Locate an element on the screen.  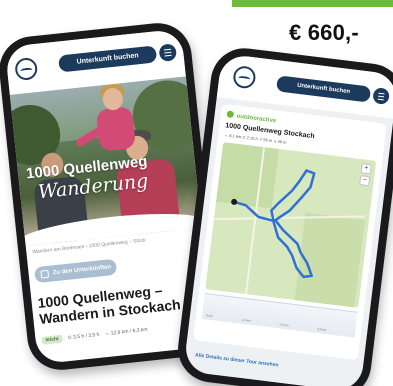
lodging-button-label: Zu den Unterkünften is located at coordinates (82, 270).